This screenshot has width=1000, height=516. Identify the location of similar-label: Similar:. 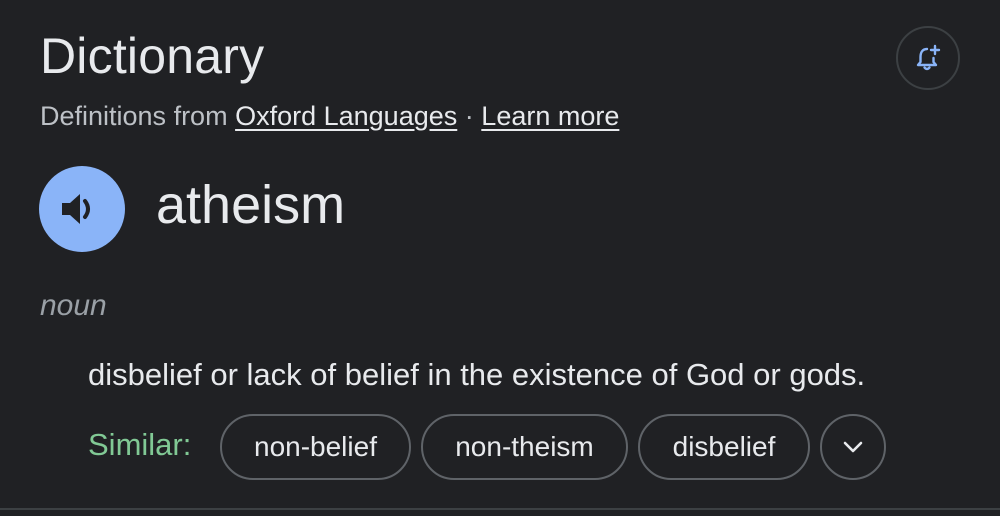
(140, 444).